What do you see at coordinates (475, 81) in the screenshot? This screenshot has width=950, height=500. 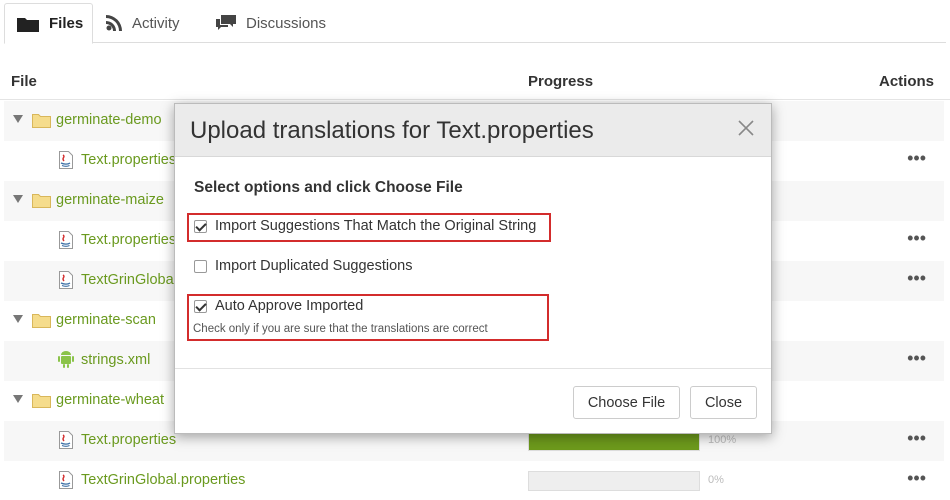 I see `files-table-header: File Progress Actions` at bounding box center [475, 81].